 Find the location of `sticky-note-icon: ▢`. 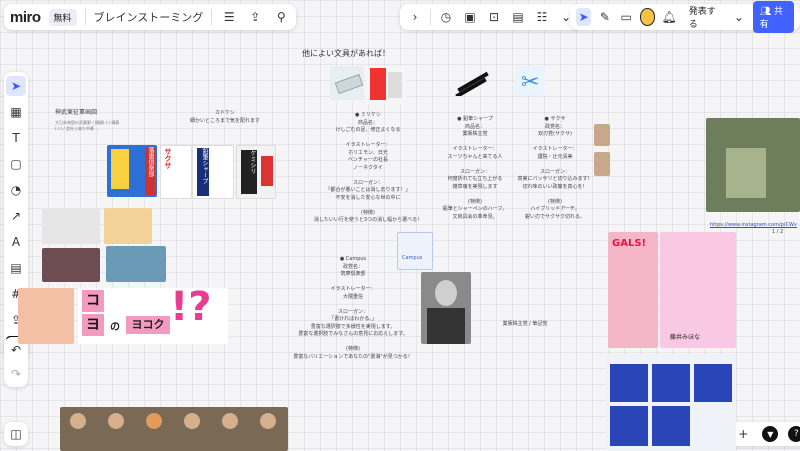

sticky-note-icon: ▢ is located at coordinates (16, 164).